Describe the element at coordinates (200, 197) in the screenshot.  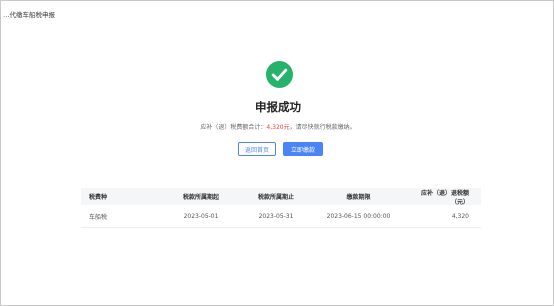
I see `column-header: 税款所属期起` at that location.